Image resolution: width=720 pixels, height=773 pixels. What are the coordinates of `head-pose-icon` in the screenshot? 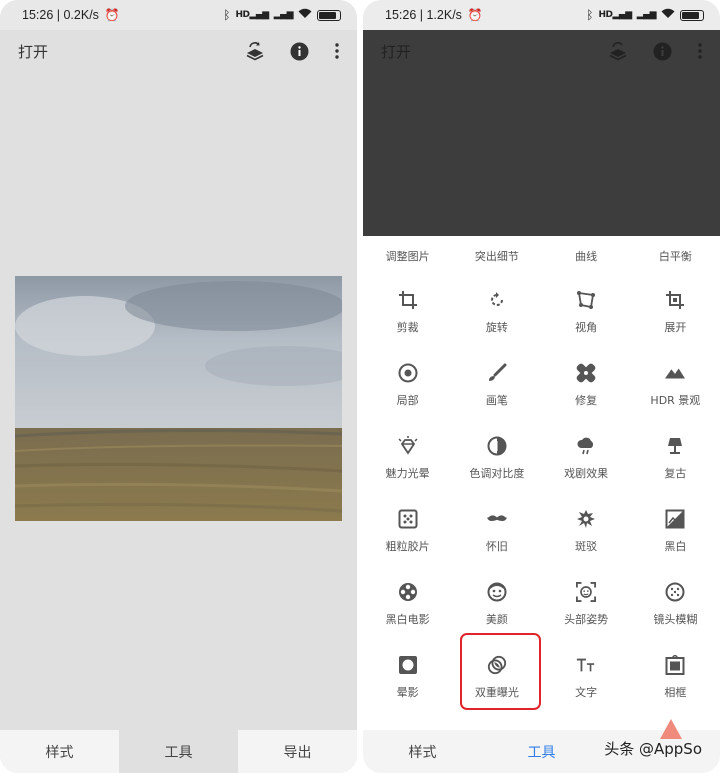 It's located at (586, 592).